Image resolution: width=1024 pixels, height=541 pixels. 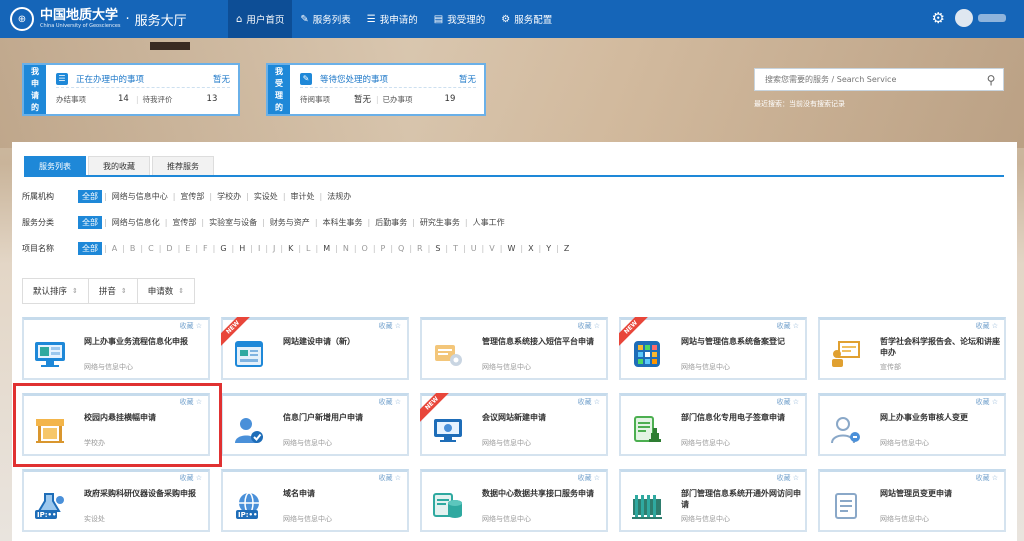 What do you see at coordinates (530, 248) in the screenshot?
I see `filter-chip: X` at bounding box center [530, 248].